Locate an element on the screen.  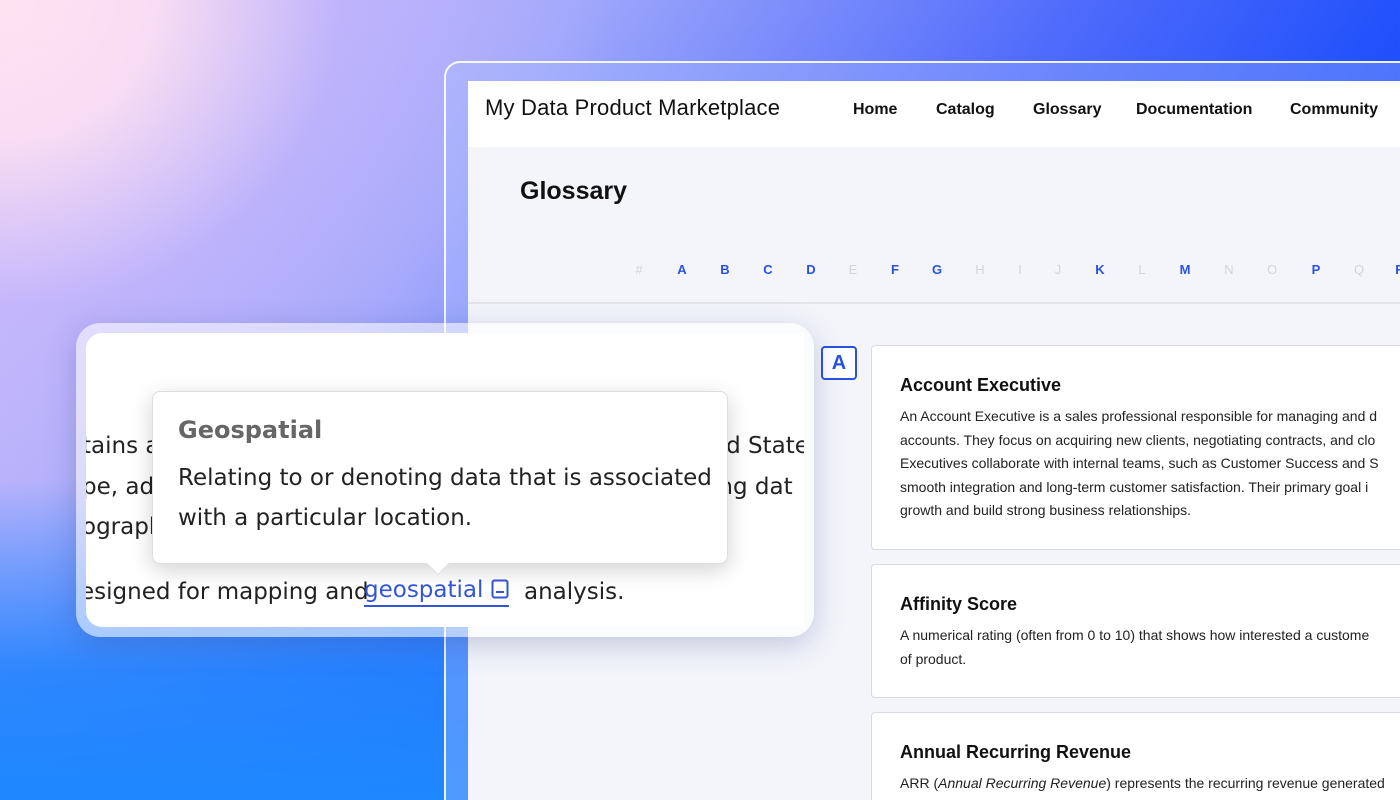
alpha-filter-h: H is located at coordinates (980, 269).